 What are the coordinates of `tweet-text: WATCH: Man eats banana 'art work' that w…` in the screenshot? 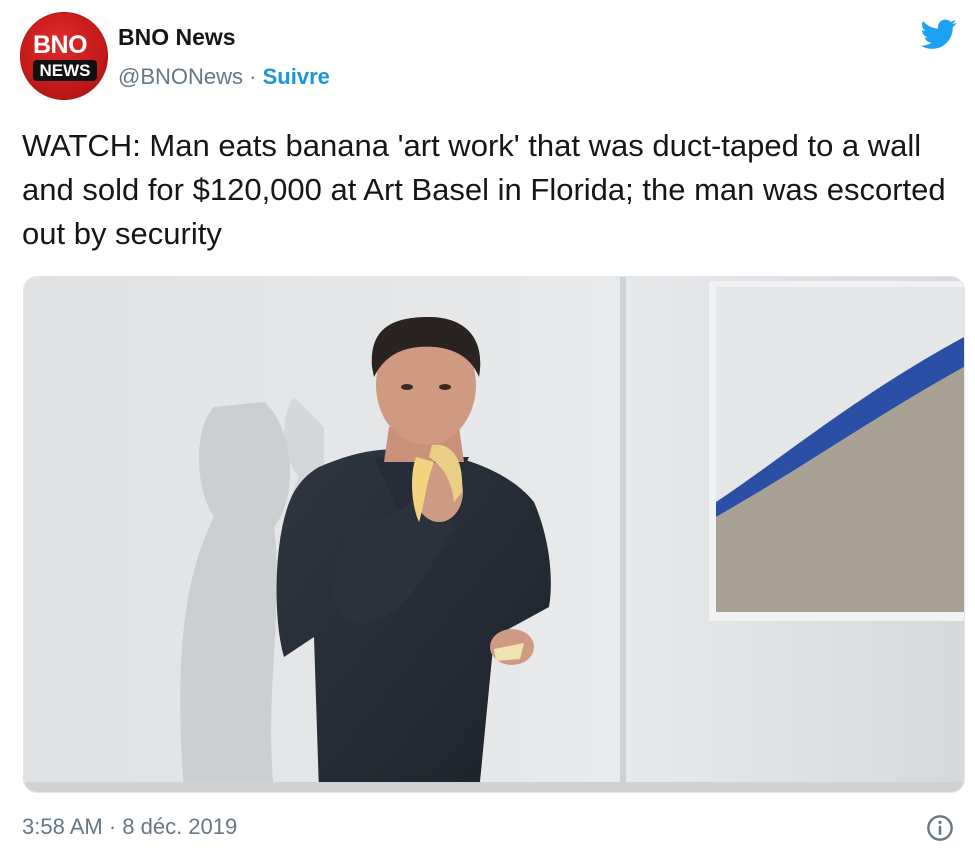 It's located at (484, 189).